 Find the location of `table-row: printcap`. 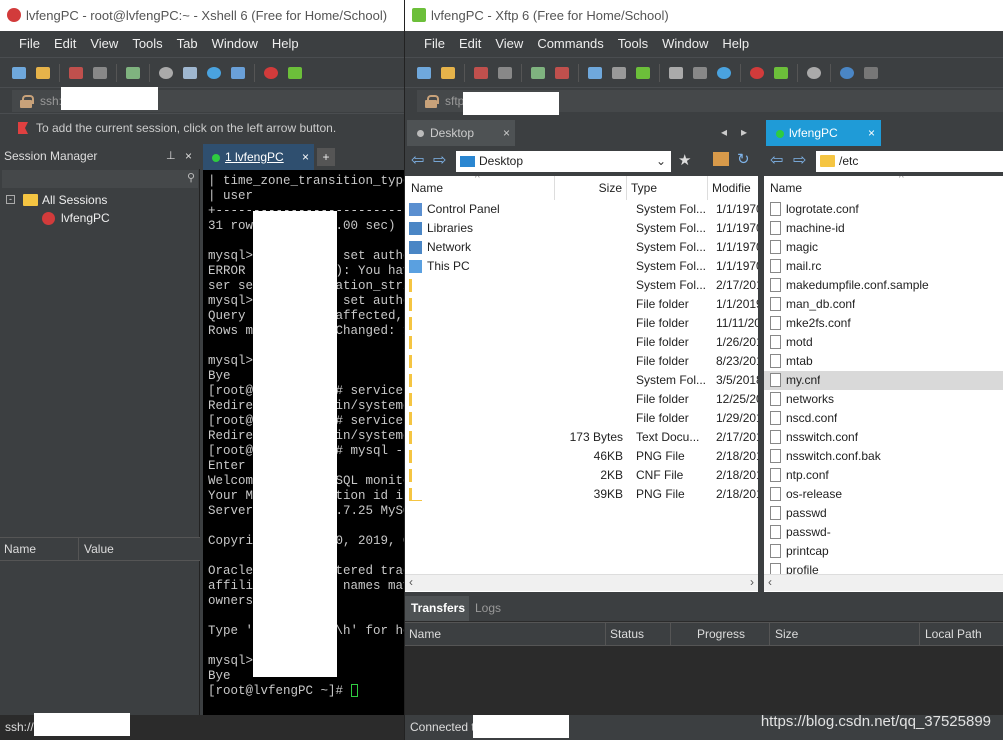

table-row: printcap is located at coordinates (883, 551).